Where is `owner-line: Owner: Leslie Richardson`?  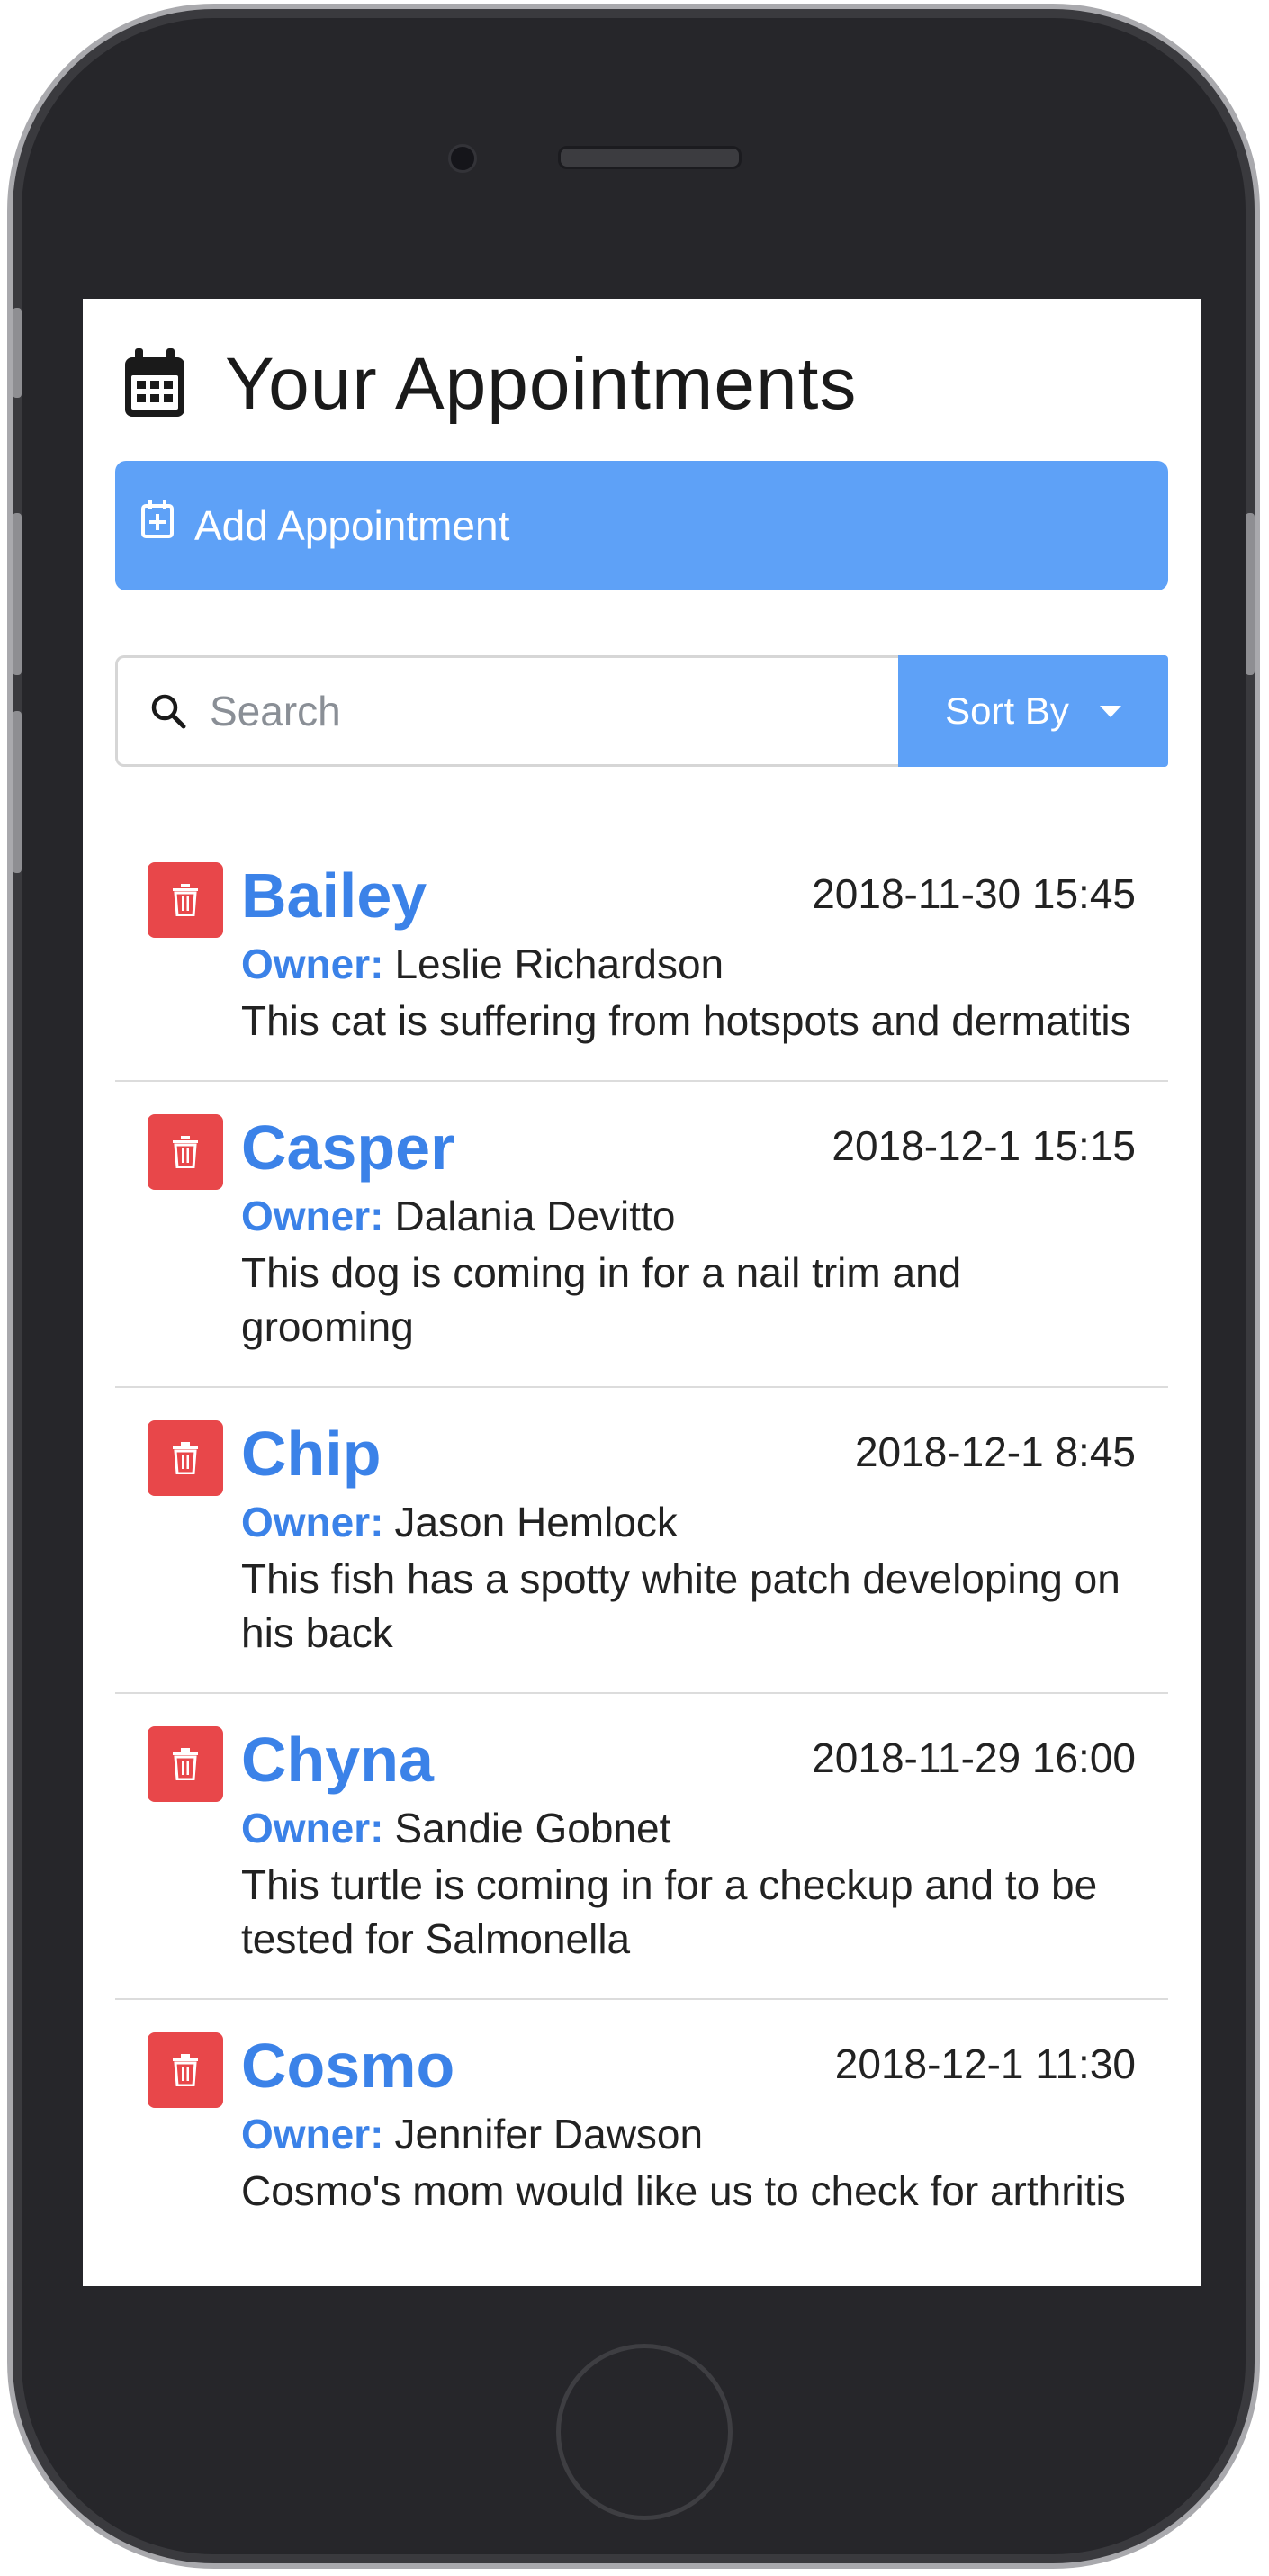 owner-line: Owner: Leslie Richardson is located at coordinates (688, 964).